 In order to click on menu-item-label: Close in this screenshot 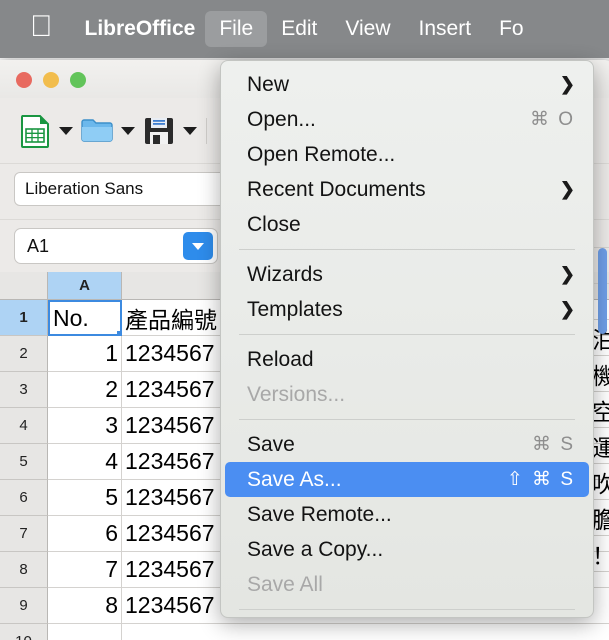, I will do `click(274, 224)`.